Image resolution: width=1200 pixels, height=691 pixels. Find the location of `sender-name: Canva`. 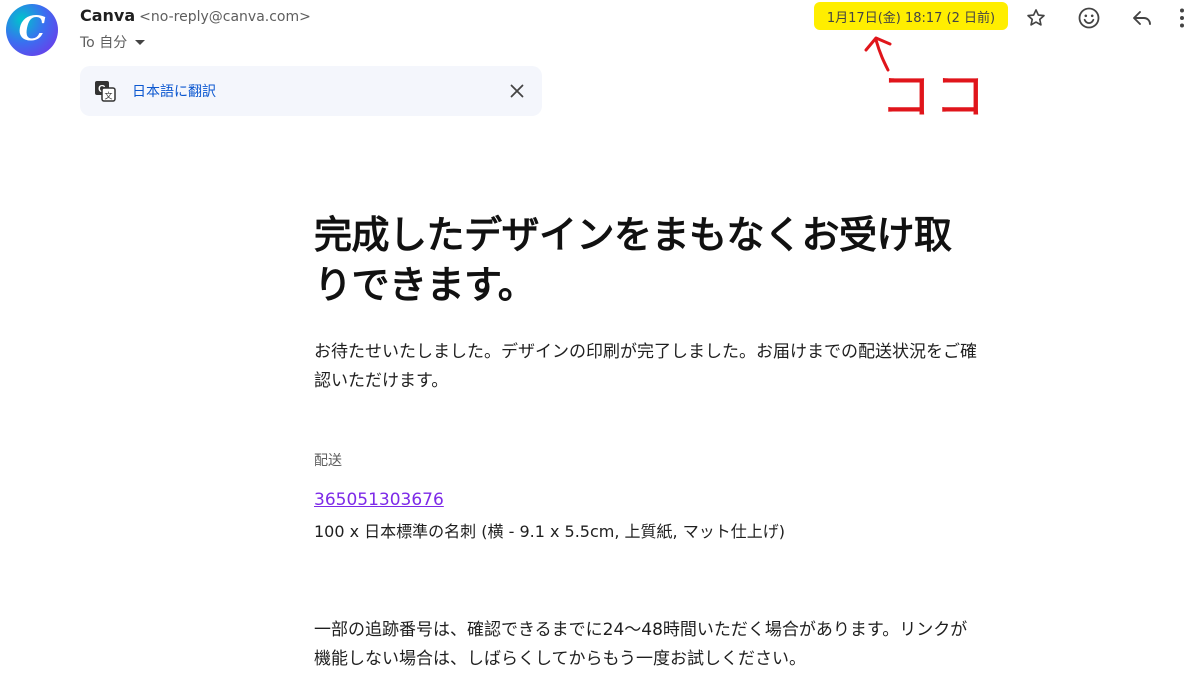

sender-name: Canva is located at coordinates (107, 15).